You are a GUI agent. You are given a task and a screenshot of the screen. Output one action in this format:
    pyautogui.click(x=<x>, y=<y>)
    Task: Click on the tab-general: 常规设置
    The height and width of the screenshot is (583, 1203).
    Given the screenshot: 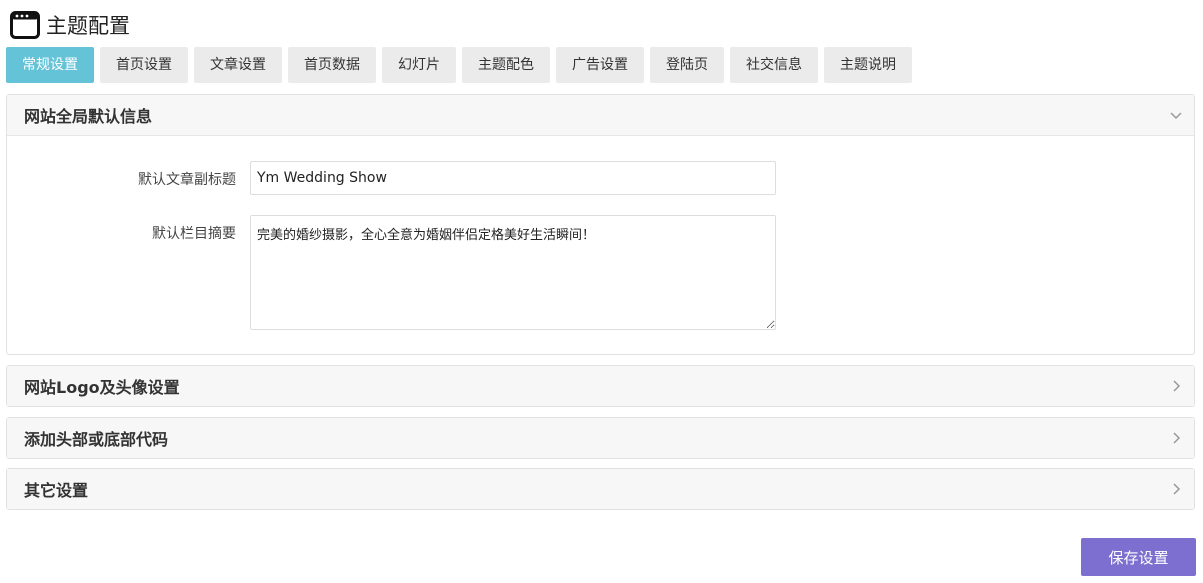 What is the action you would take?
    pyautogui.click(x=50, y=65)
    